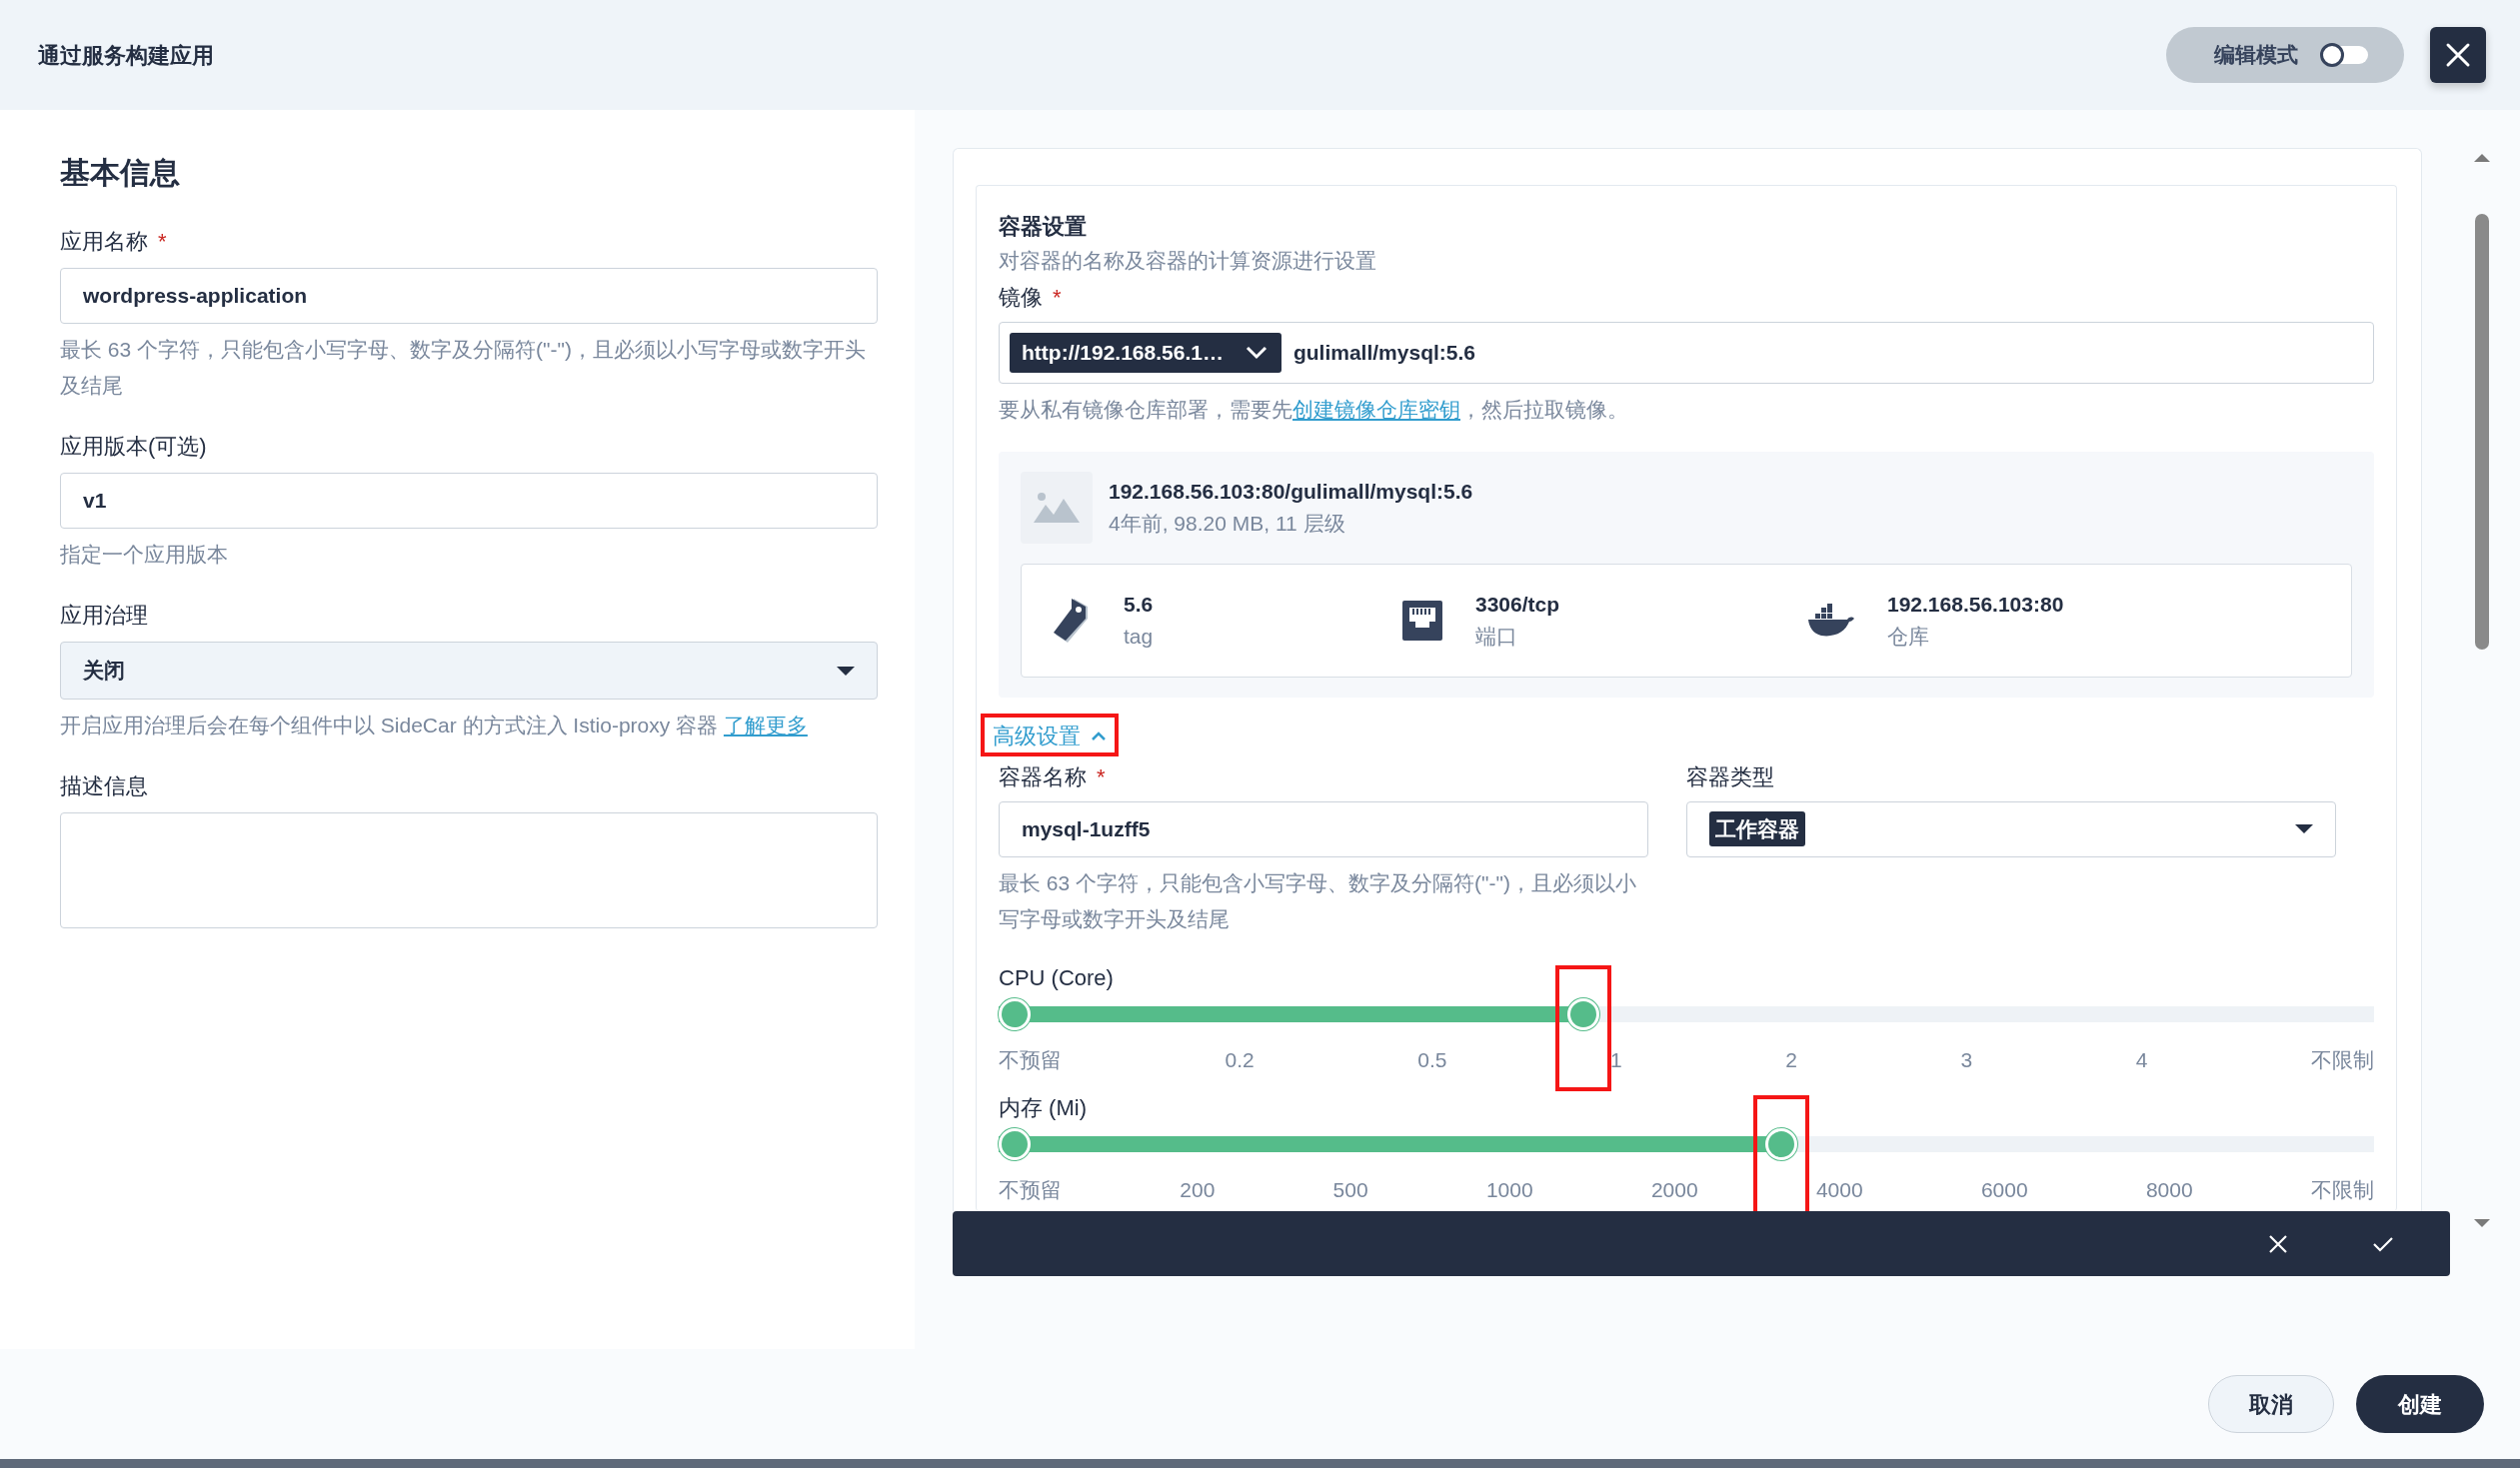 The height and width of the screenshot is (1468, 2520). Describe the element at coordinates (2169, 1190) in the screenshot. I see `tick-label: 8000` at that location.